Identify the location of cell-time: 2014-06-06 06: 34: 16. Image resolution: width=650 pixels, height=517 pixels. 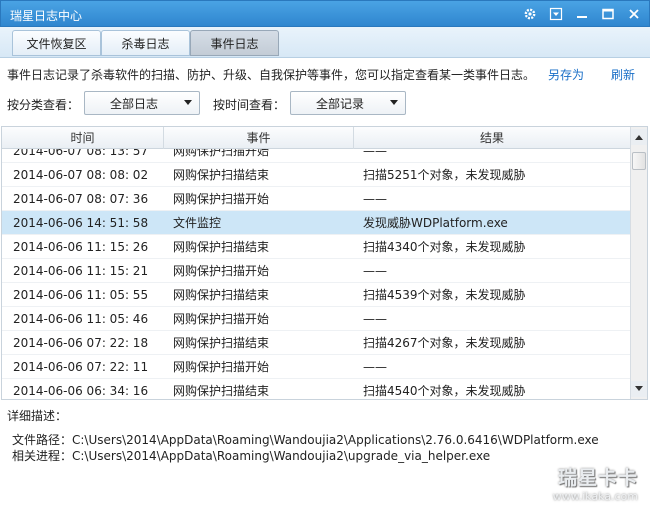
(81, 391).